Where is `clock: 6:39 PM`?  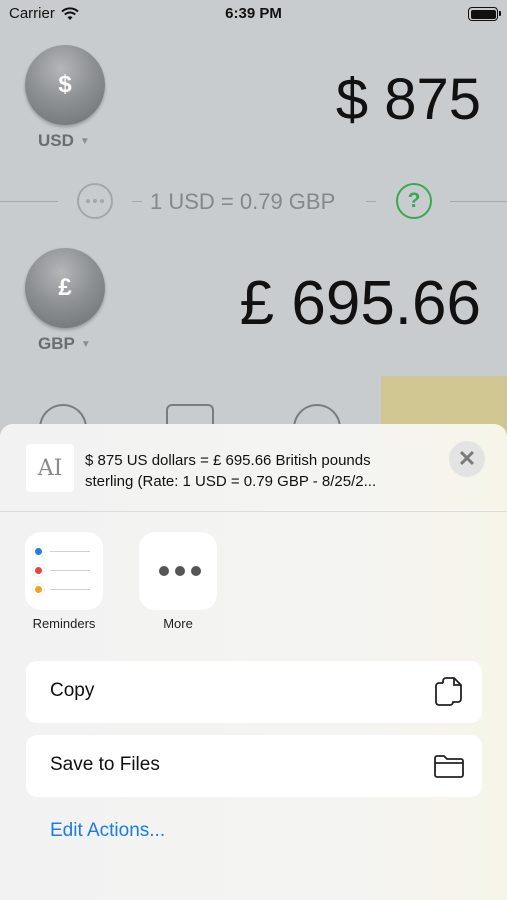
clock: 6:39 PM is located at coordinates (253, 13).